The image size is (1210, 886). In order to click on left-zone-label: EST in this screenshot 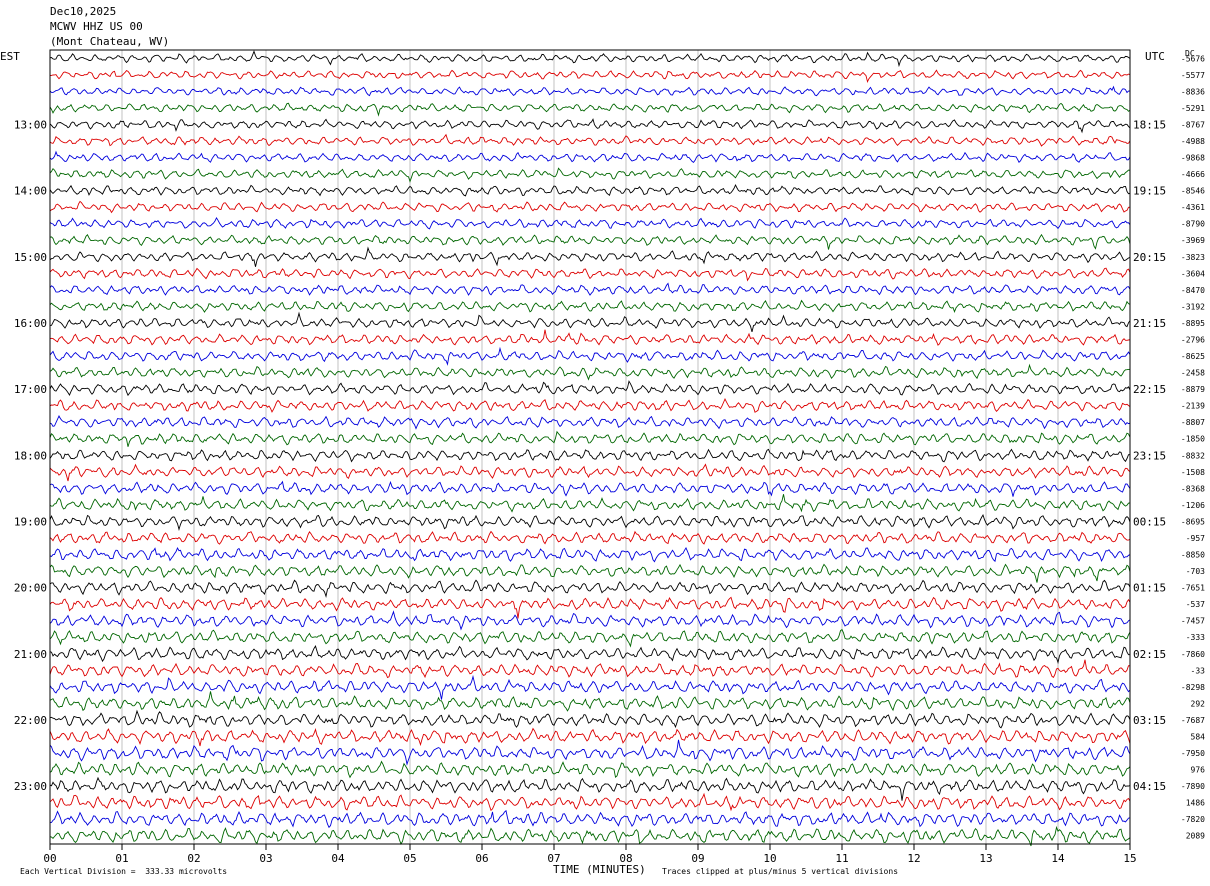, I will do `click(10, 56)`.